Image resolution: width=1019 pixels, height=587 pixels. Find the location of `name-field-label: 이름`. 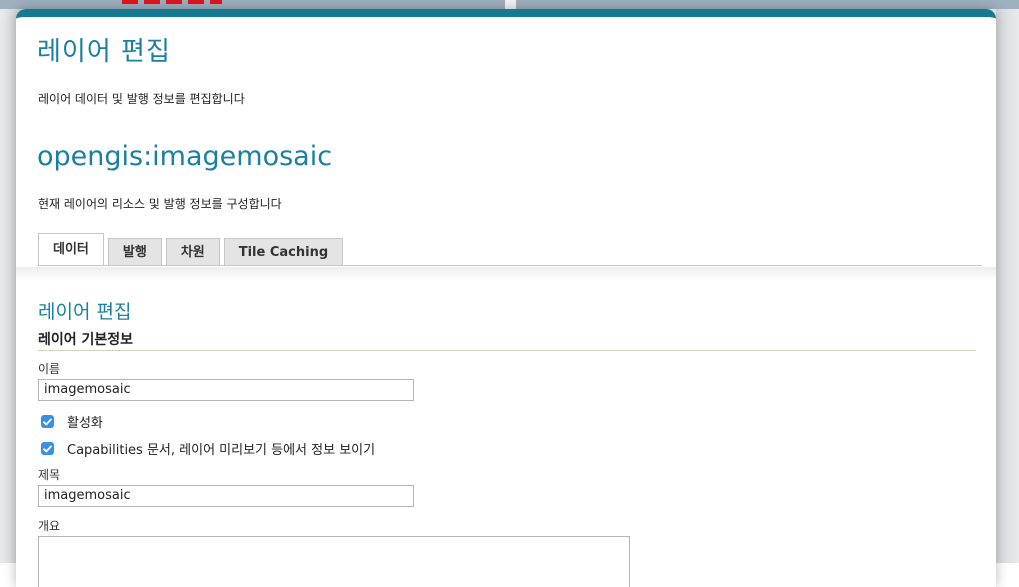

name-field-label: 이름 is located at coordinates (49, 369).